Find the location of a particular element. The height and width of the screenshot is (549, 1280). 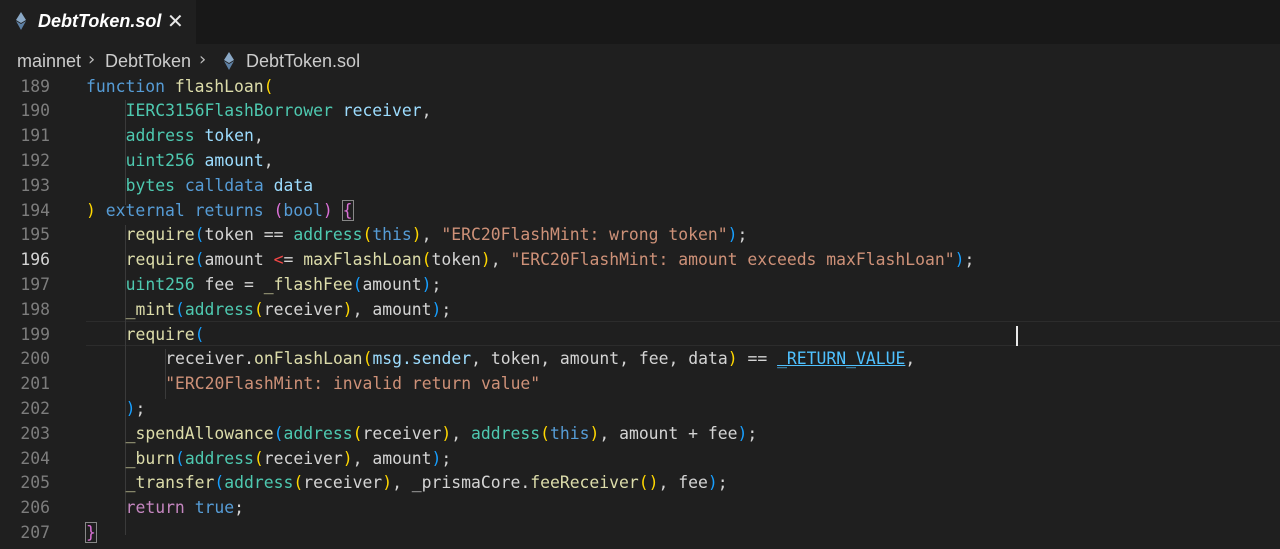

breadcrumb-item-debttoken: DebtToken is located at coordinates (148, 61).